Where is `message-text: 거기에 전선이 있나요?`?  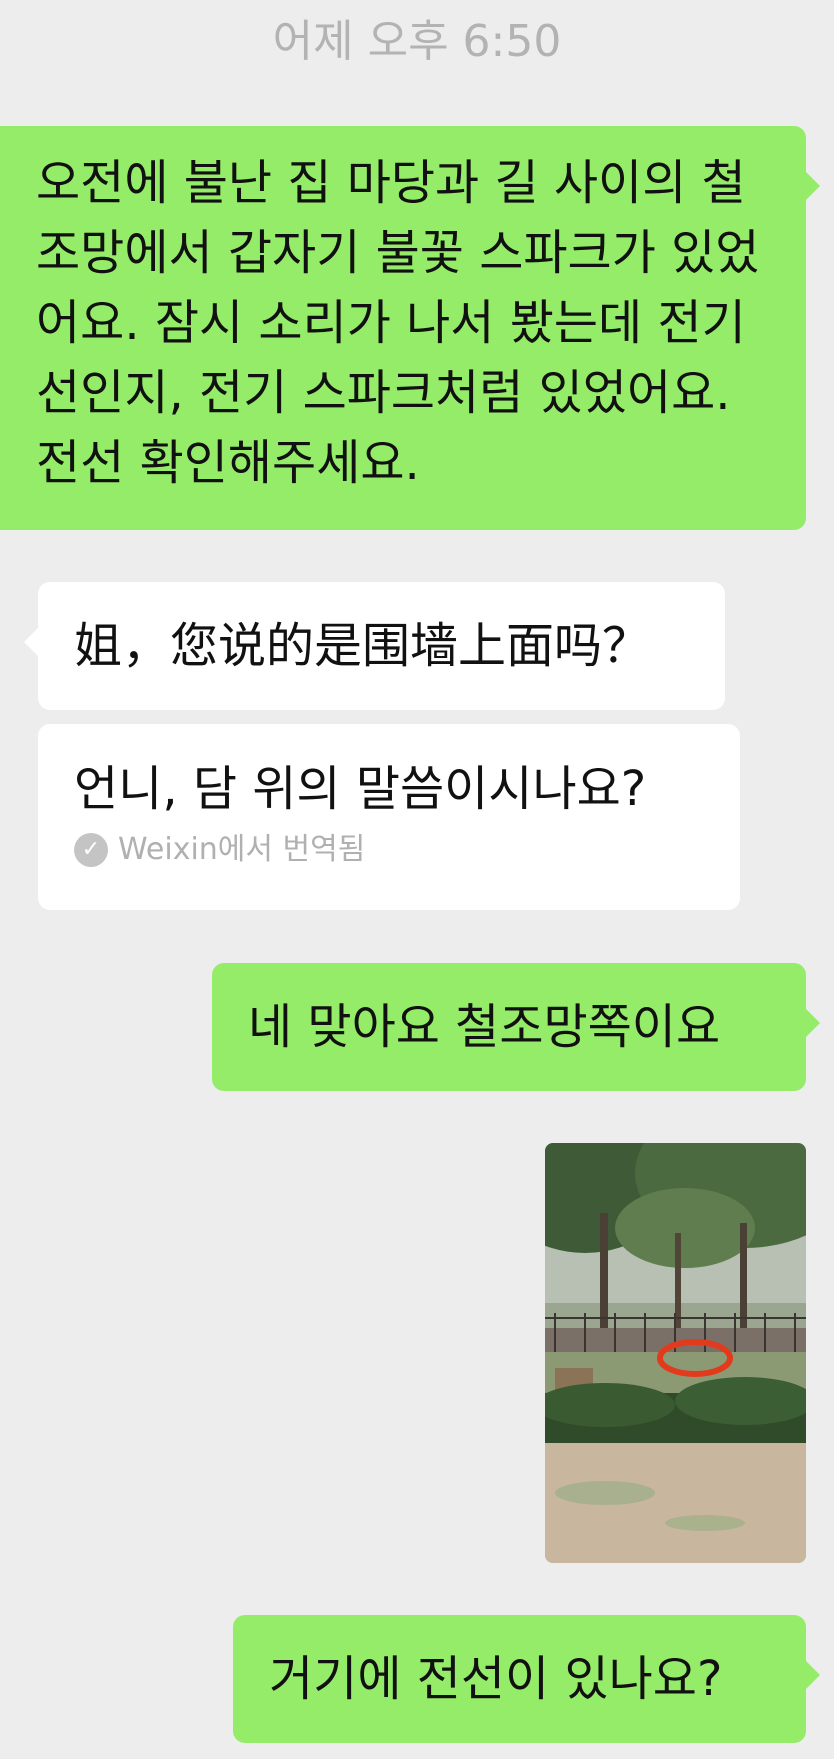 message-text: 거기에 전선이 있나요? is located at coordinates (496, 1679).